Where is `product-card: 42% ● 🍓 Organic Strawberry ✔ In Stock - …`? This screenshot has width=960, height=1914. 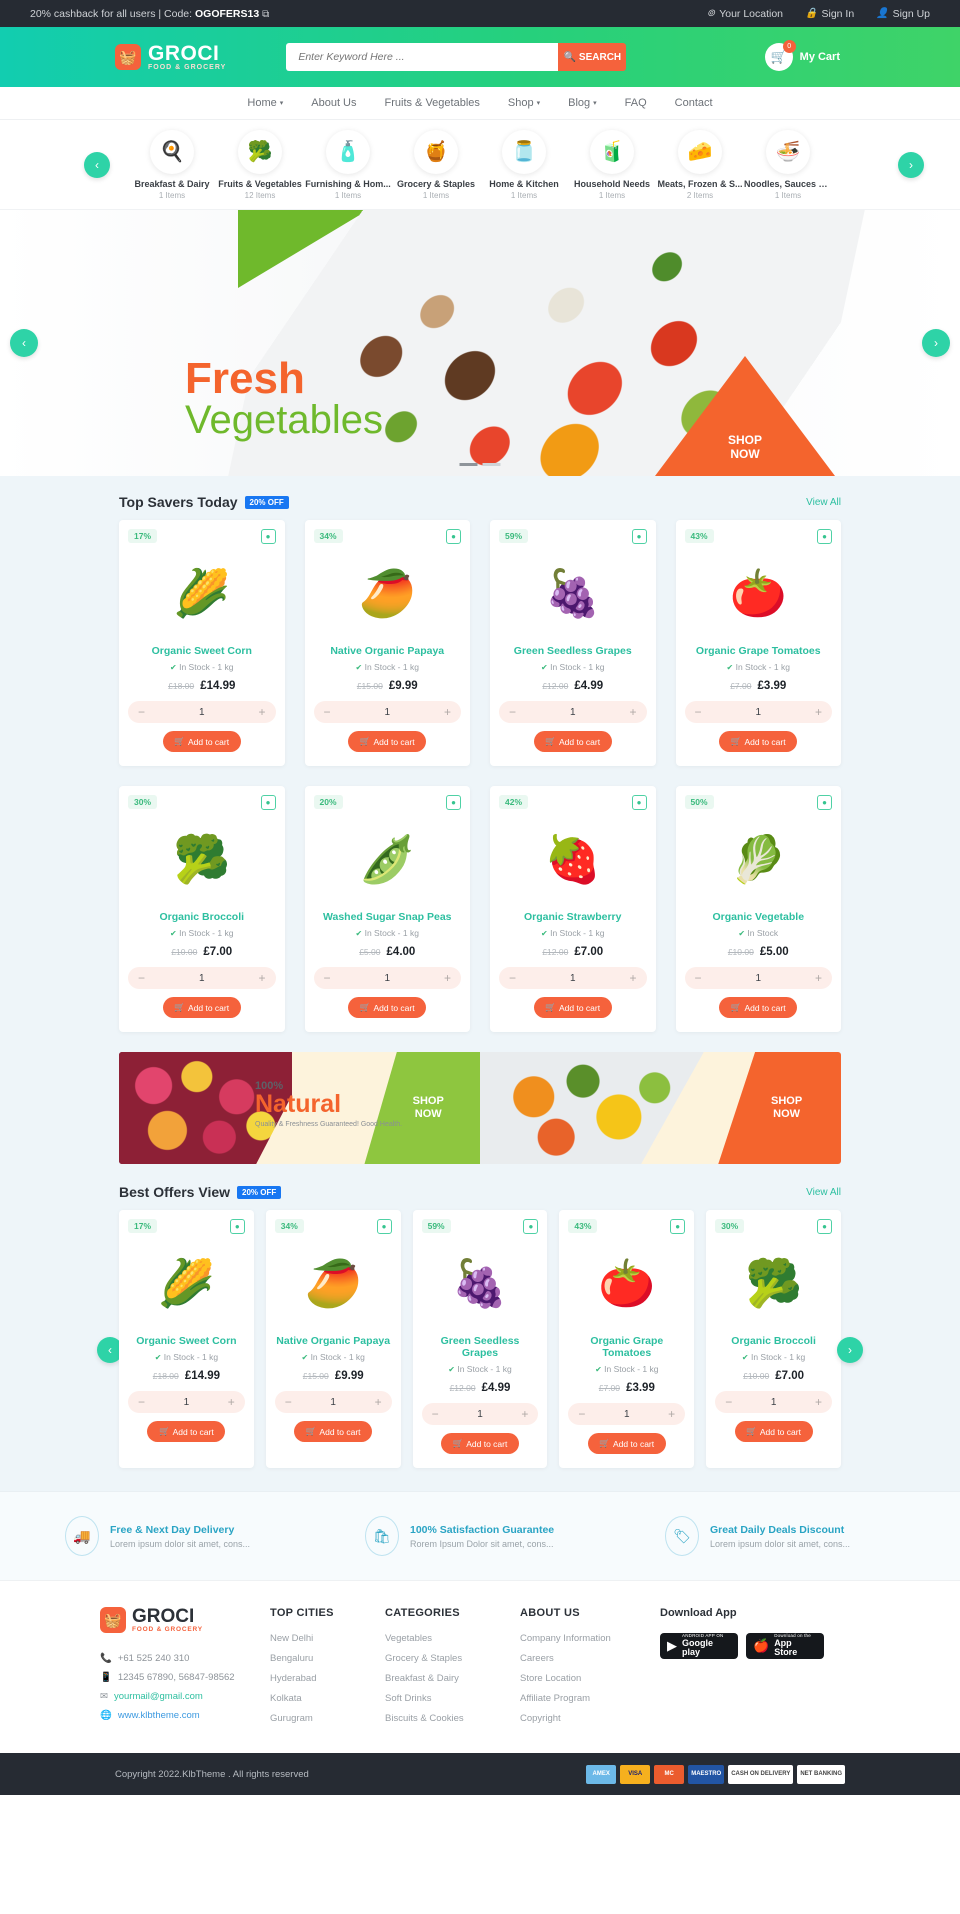 product-card: 42% ● 🍓 Organic Strawberry ✔ In Stock - … is located at coordinates (573, 909).